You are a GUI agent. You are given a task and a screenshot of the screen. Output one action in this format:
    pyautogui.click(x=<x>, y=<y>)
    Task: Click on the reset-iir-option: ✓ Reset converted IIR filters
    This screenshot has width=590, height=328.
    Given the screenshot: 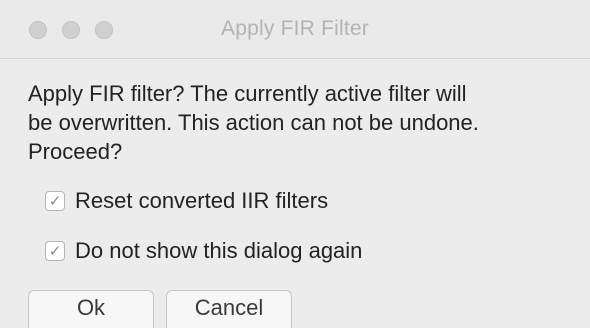 What is the action you would take?
    pyautogui.click(x=186, y=201)
    